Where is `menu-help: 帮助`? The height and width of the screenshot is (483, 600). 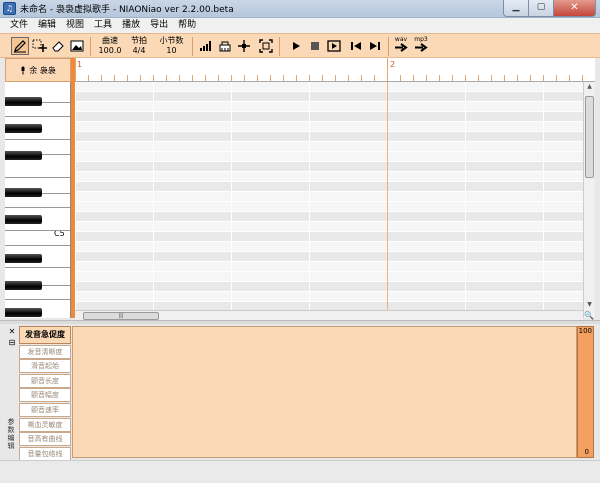 menu-help: 帮助 is located at coordinates (187, 25).